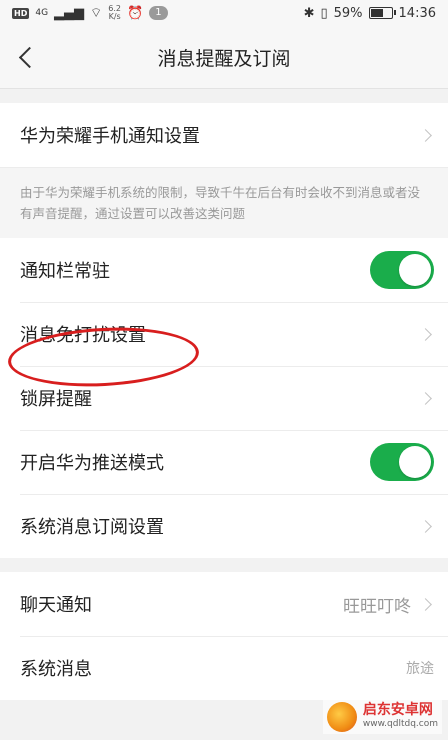 Image resolution: width=448 pixels, height=740 pixels. What do you see at coordinates (42, 13) in the screenshot?
I see `network-label: 4G` at bounding box center [42, 13].